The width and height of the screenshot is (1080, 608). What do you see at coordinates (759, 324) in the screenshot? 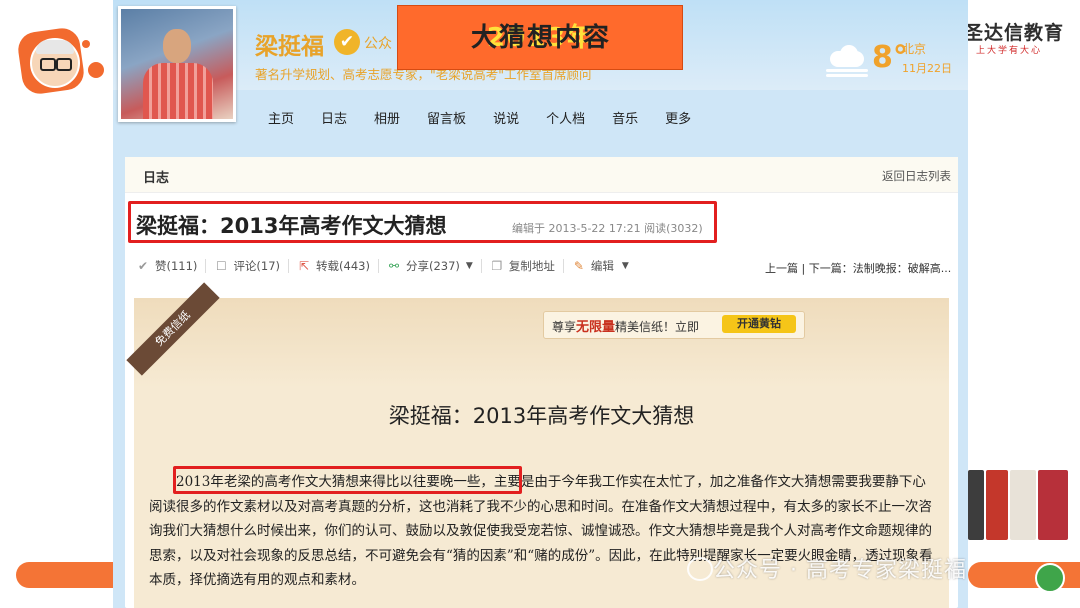
I see `open-vip-button: 开通黄钻` at bounding box center [759, 324].